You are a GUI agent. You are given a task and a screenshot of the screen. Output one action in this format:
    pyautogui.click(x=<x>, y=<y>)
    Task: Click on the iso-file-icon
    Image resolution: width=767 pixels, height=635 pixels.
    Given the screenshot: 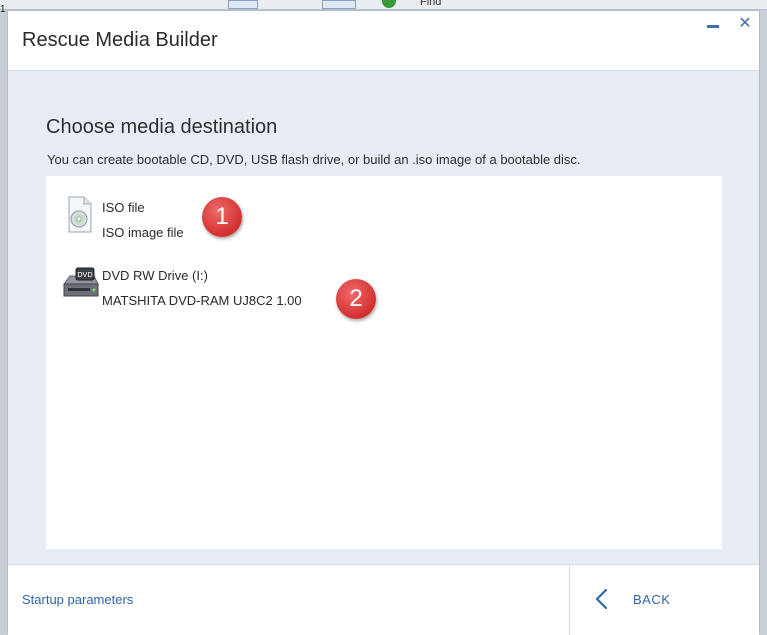 What is the action you would take?
    pyautogui.click(x=80, y=216)
    